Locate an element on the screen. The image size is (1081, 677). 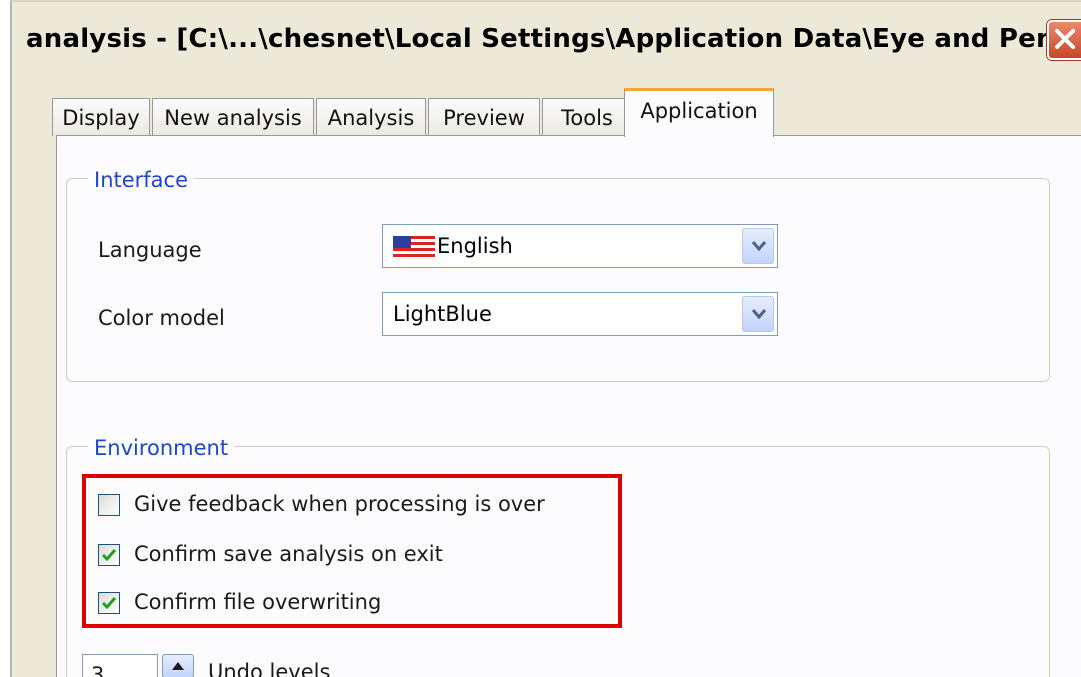
close-icon is located at coordinates (1065, 39).